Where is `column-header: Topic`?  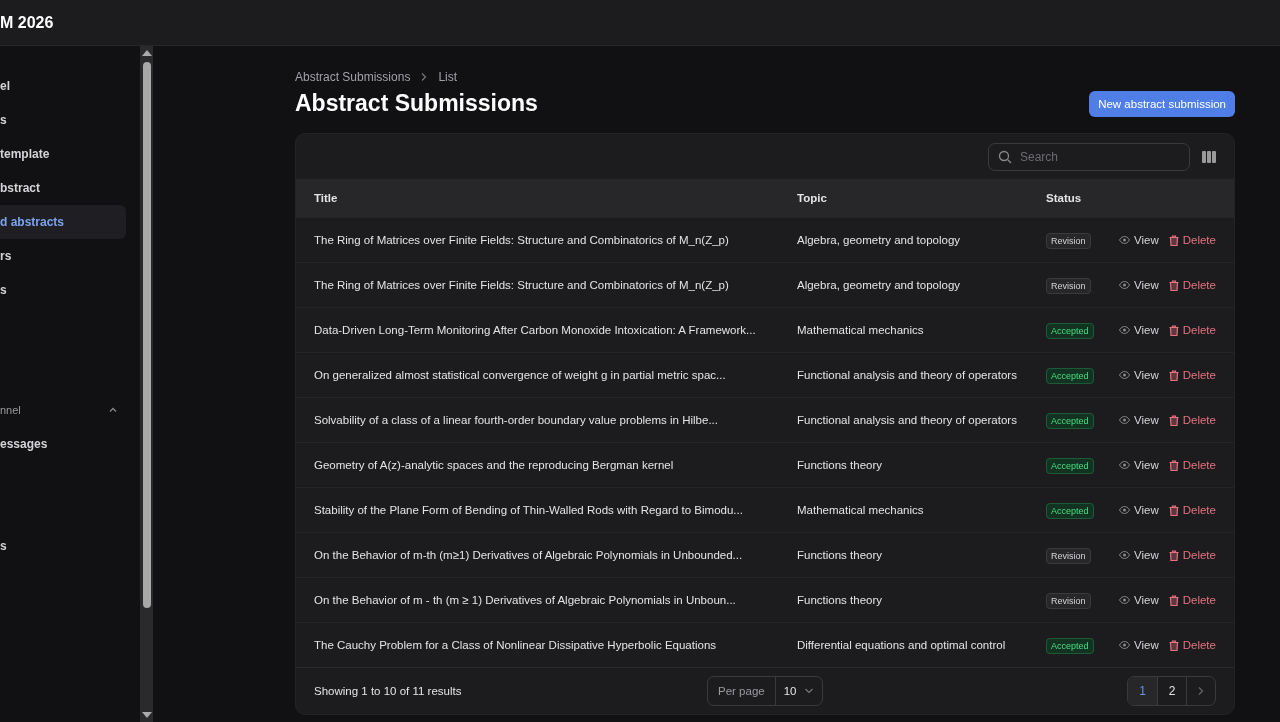
column-header: Topic is located at coordinates (812, 198).